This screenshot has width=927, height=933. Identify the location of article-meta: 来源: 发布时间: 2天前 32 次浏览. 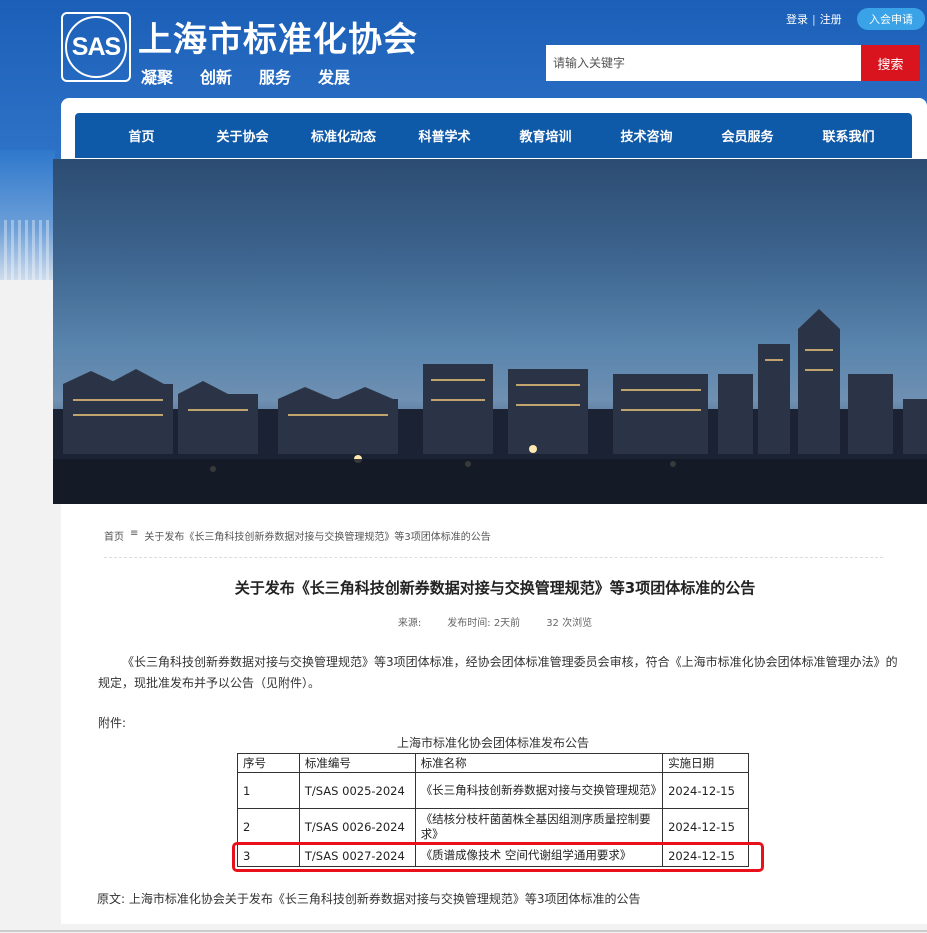
(495, 621).